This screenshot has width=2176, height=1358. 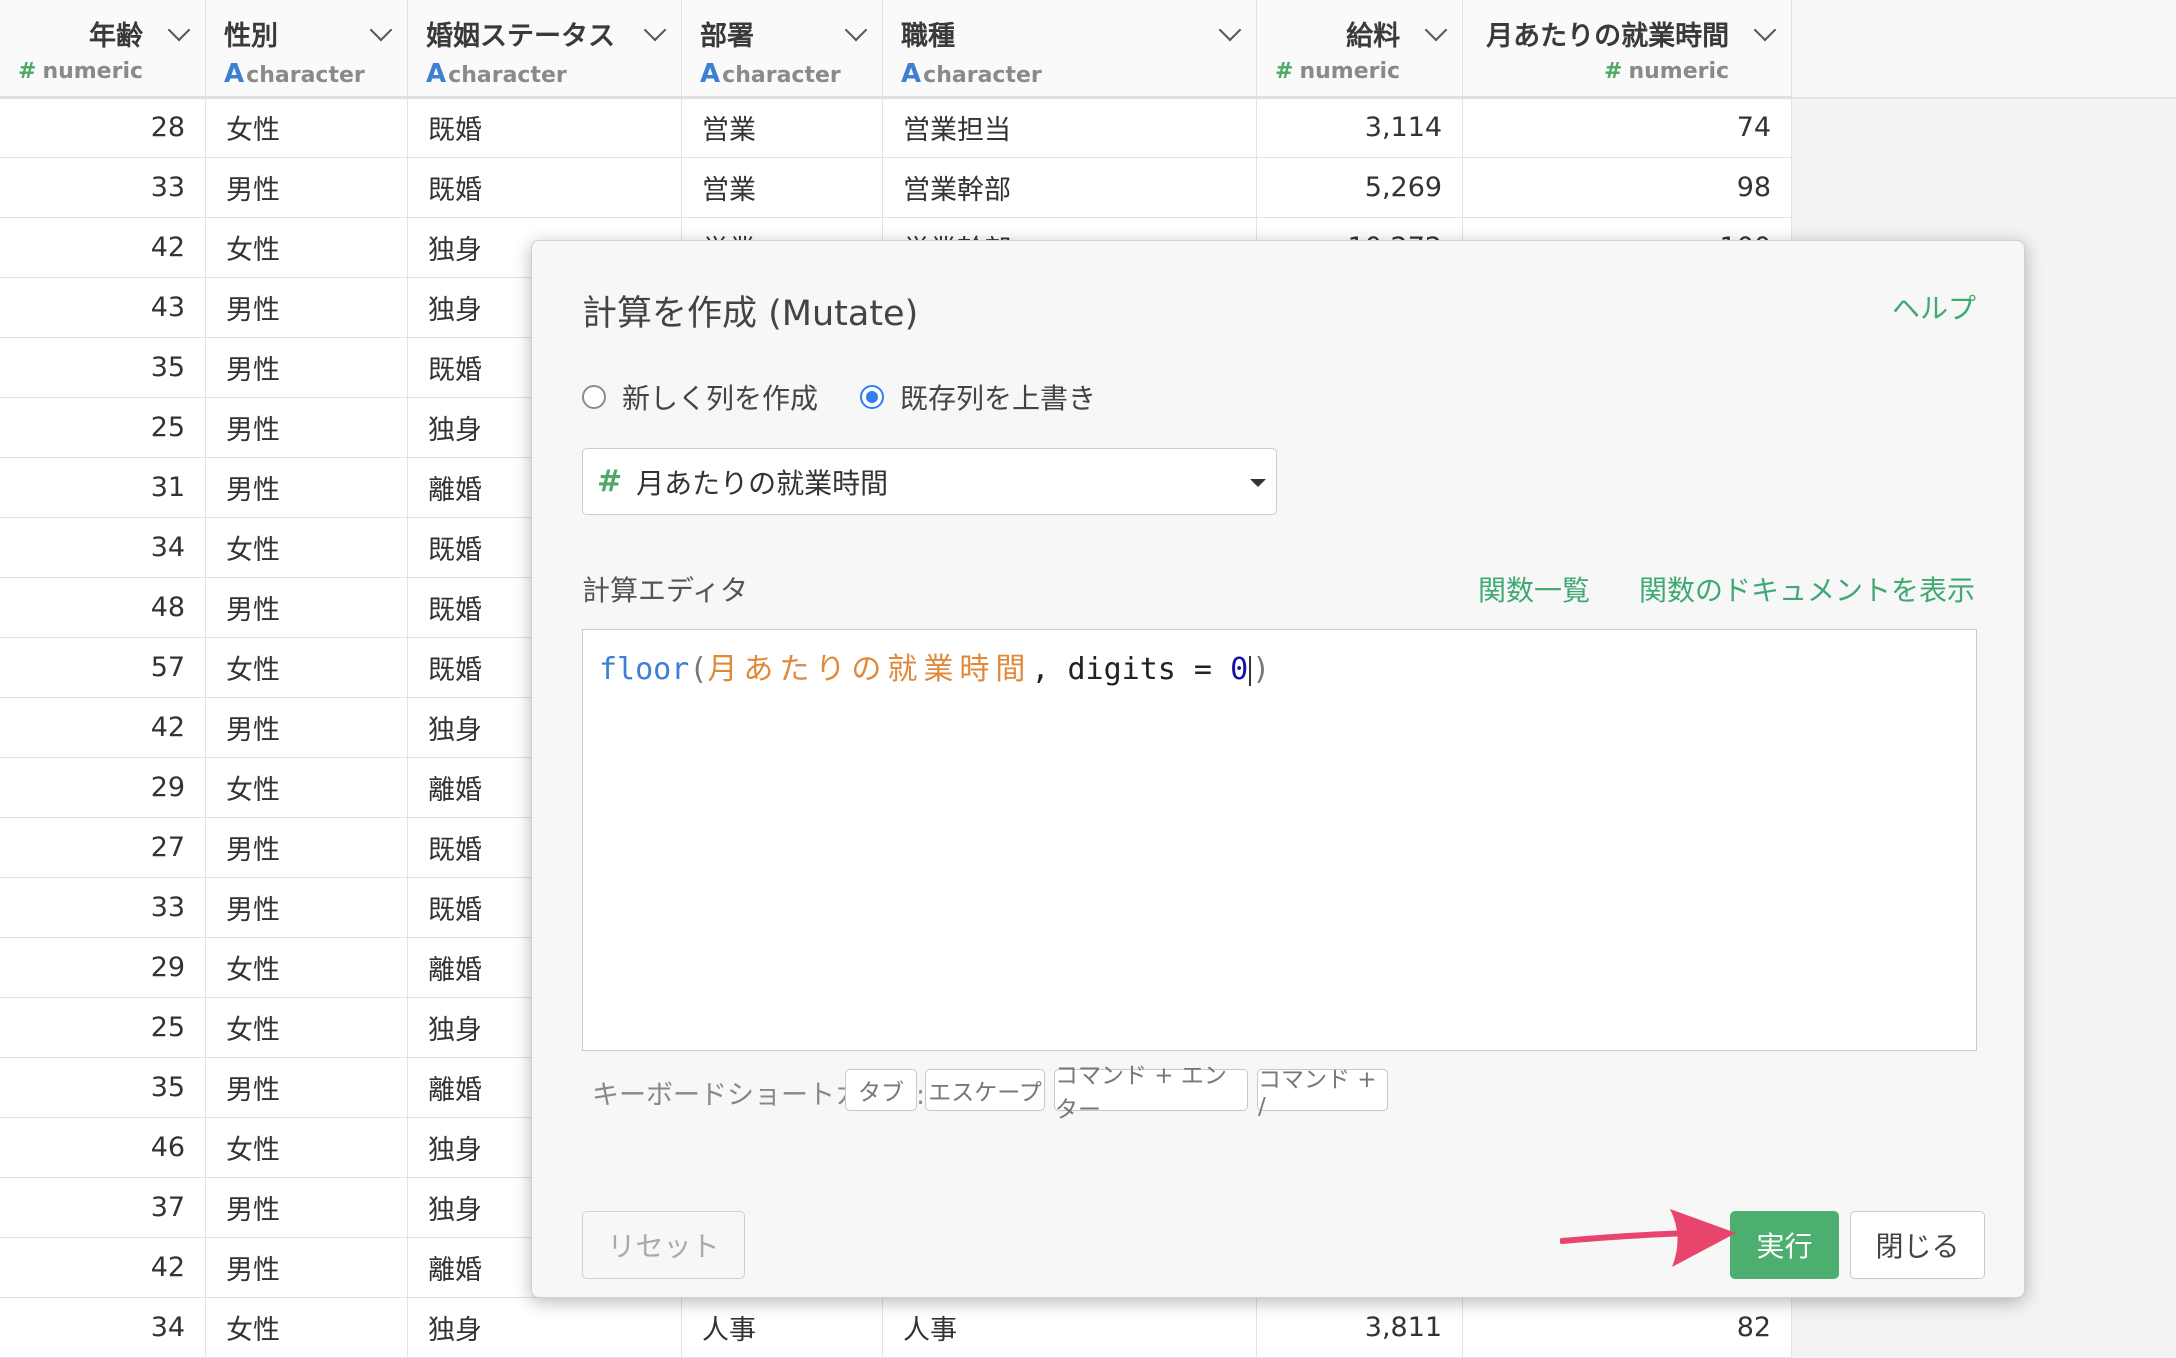 What do you see at coordinates (881, 1090) in the screenshot?
I see `shortcut-tab: タブ` at bounding box center [881, 1090].